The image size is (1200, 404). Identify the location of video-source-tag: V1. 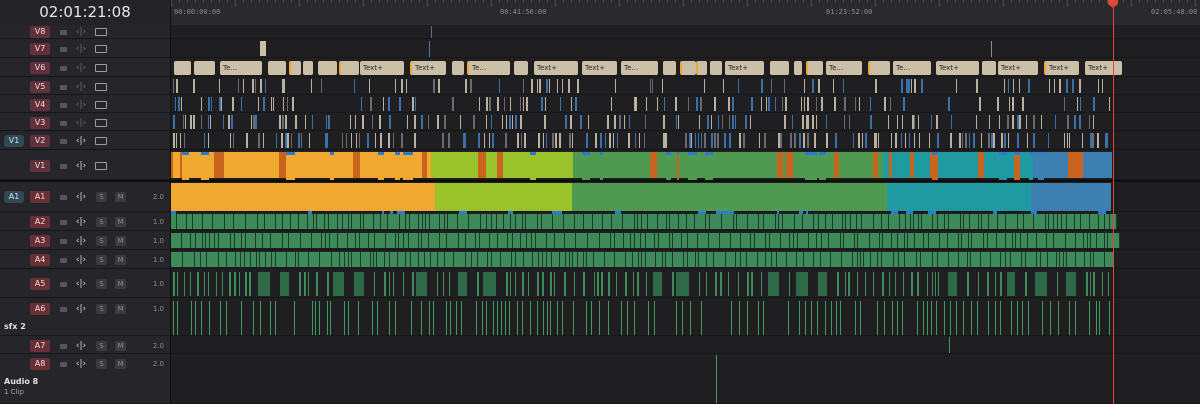
(14, 141).